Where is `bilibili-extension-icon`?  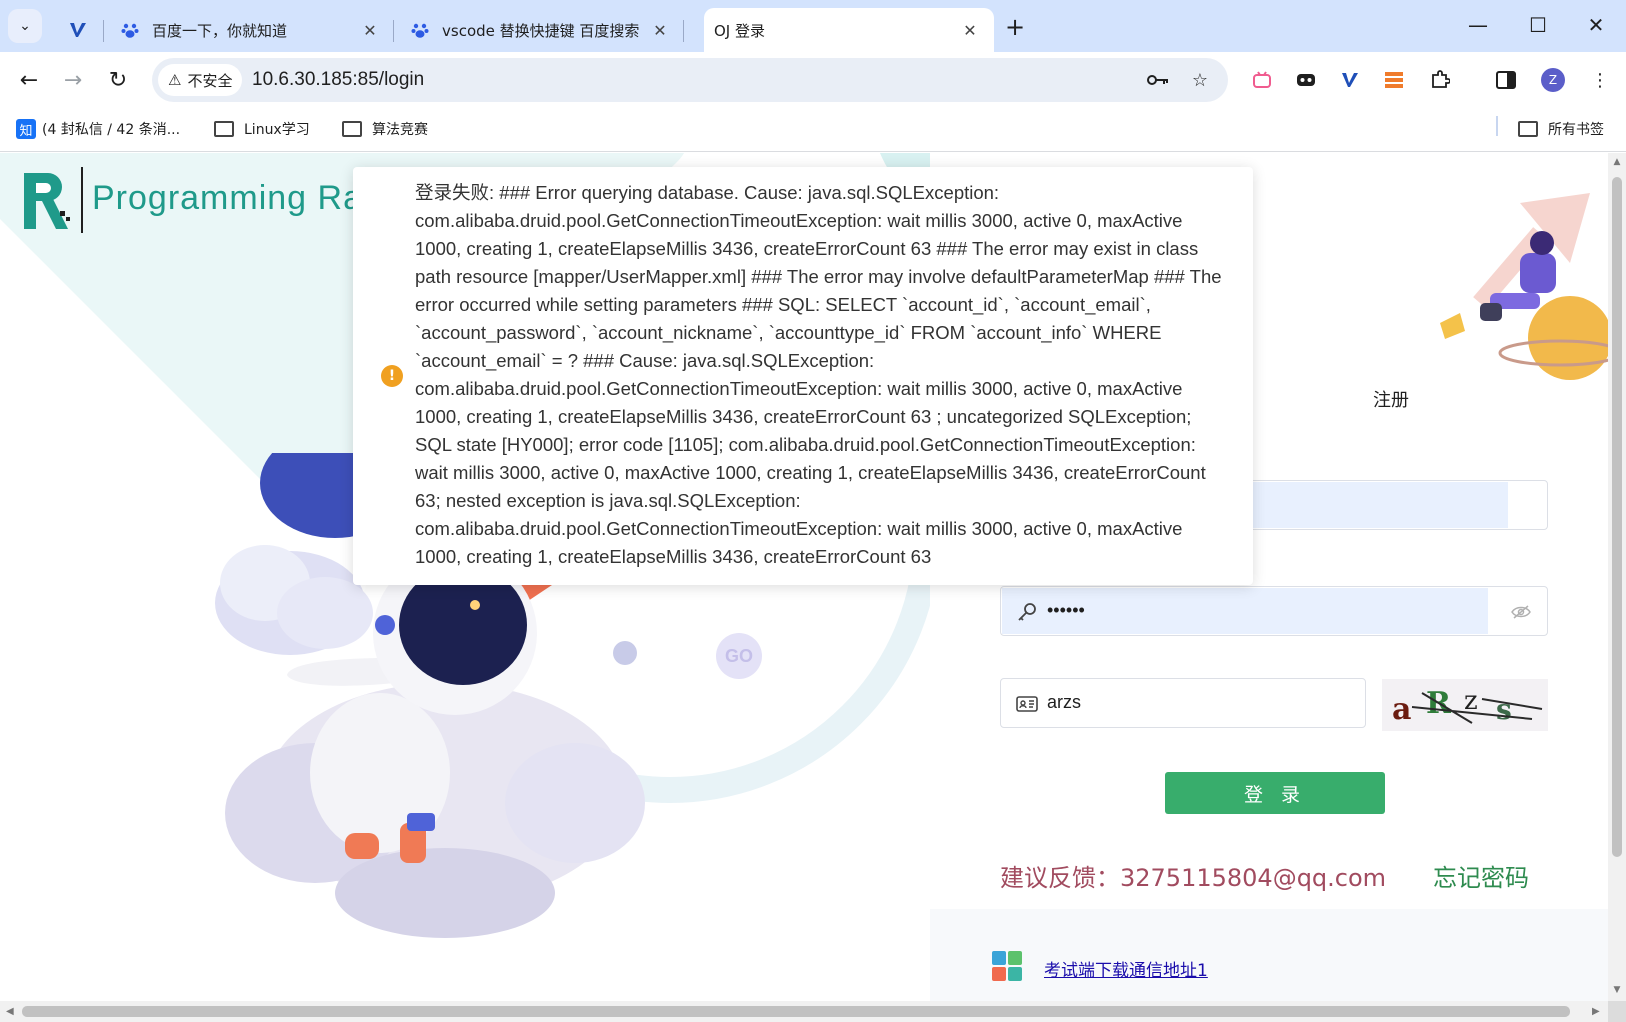
bilibili-extension-icon is located at coordinates (1262, 80).